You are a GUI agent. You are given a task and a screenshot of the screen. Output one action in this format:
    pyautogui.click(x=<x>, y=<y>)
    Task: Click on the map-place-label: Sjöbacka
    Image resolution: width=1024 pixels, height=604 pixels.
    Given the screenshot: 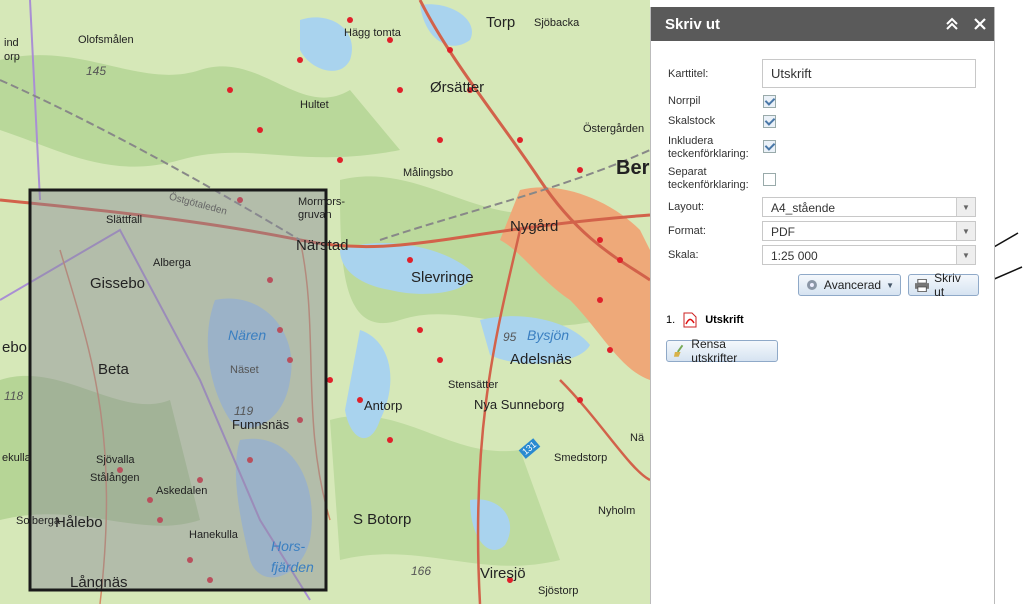 What is the action you would take?
    pyautogui.click(x=557, y=23)
    